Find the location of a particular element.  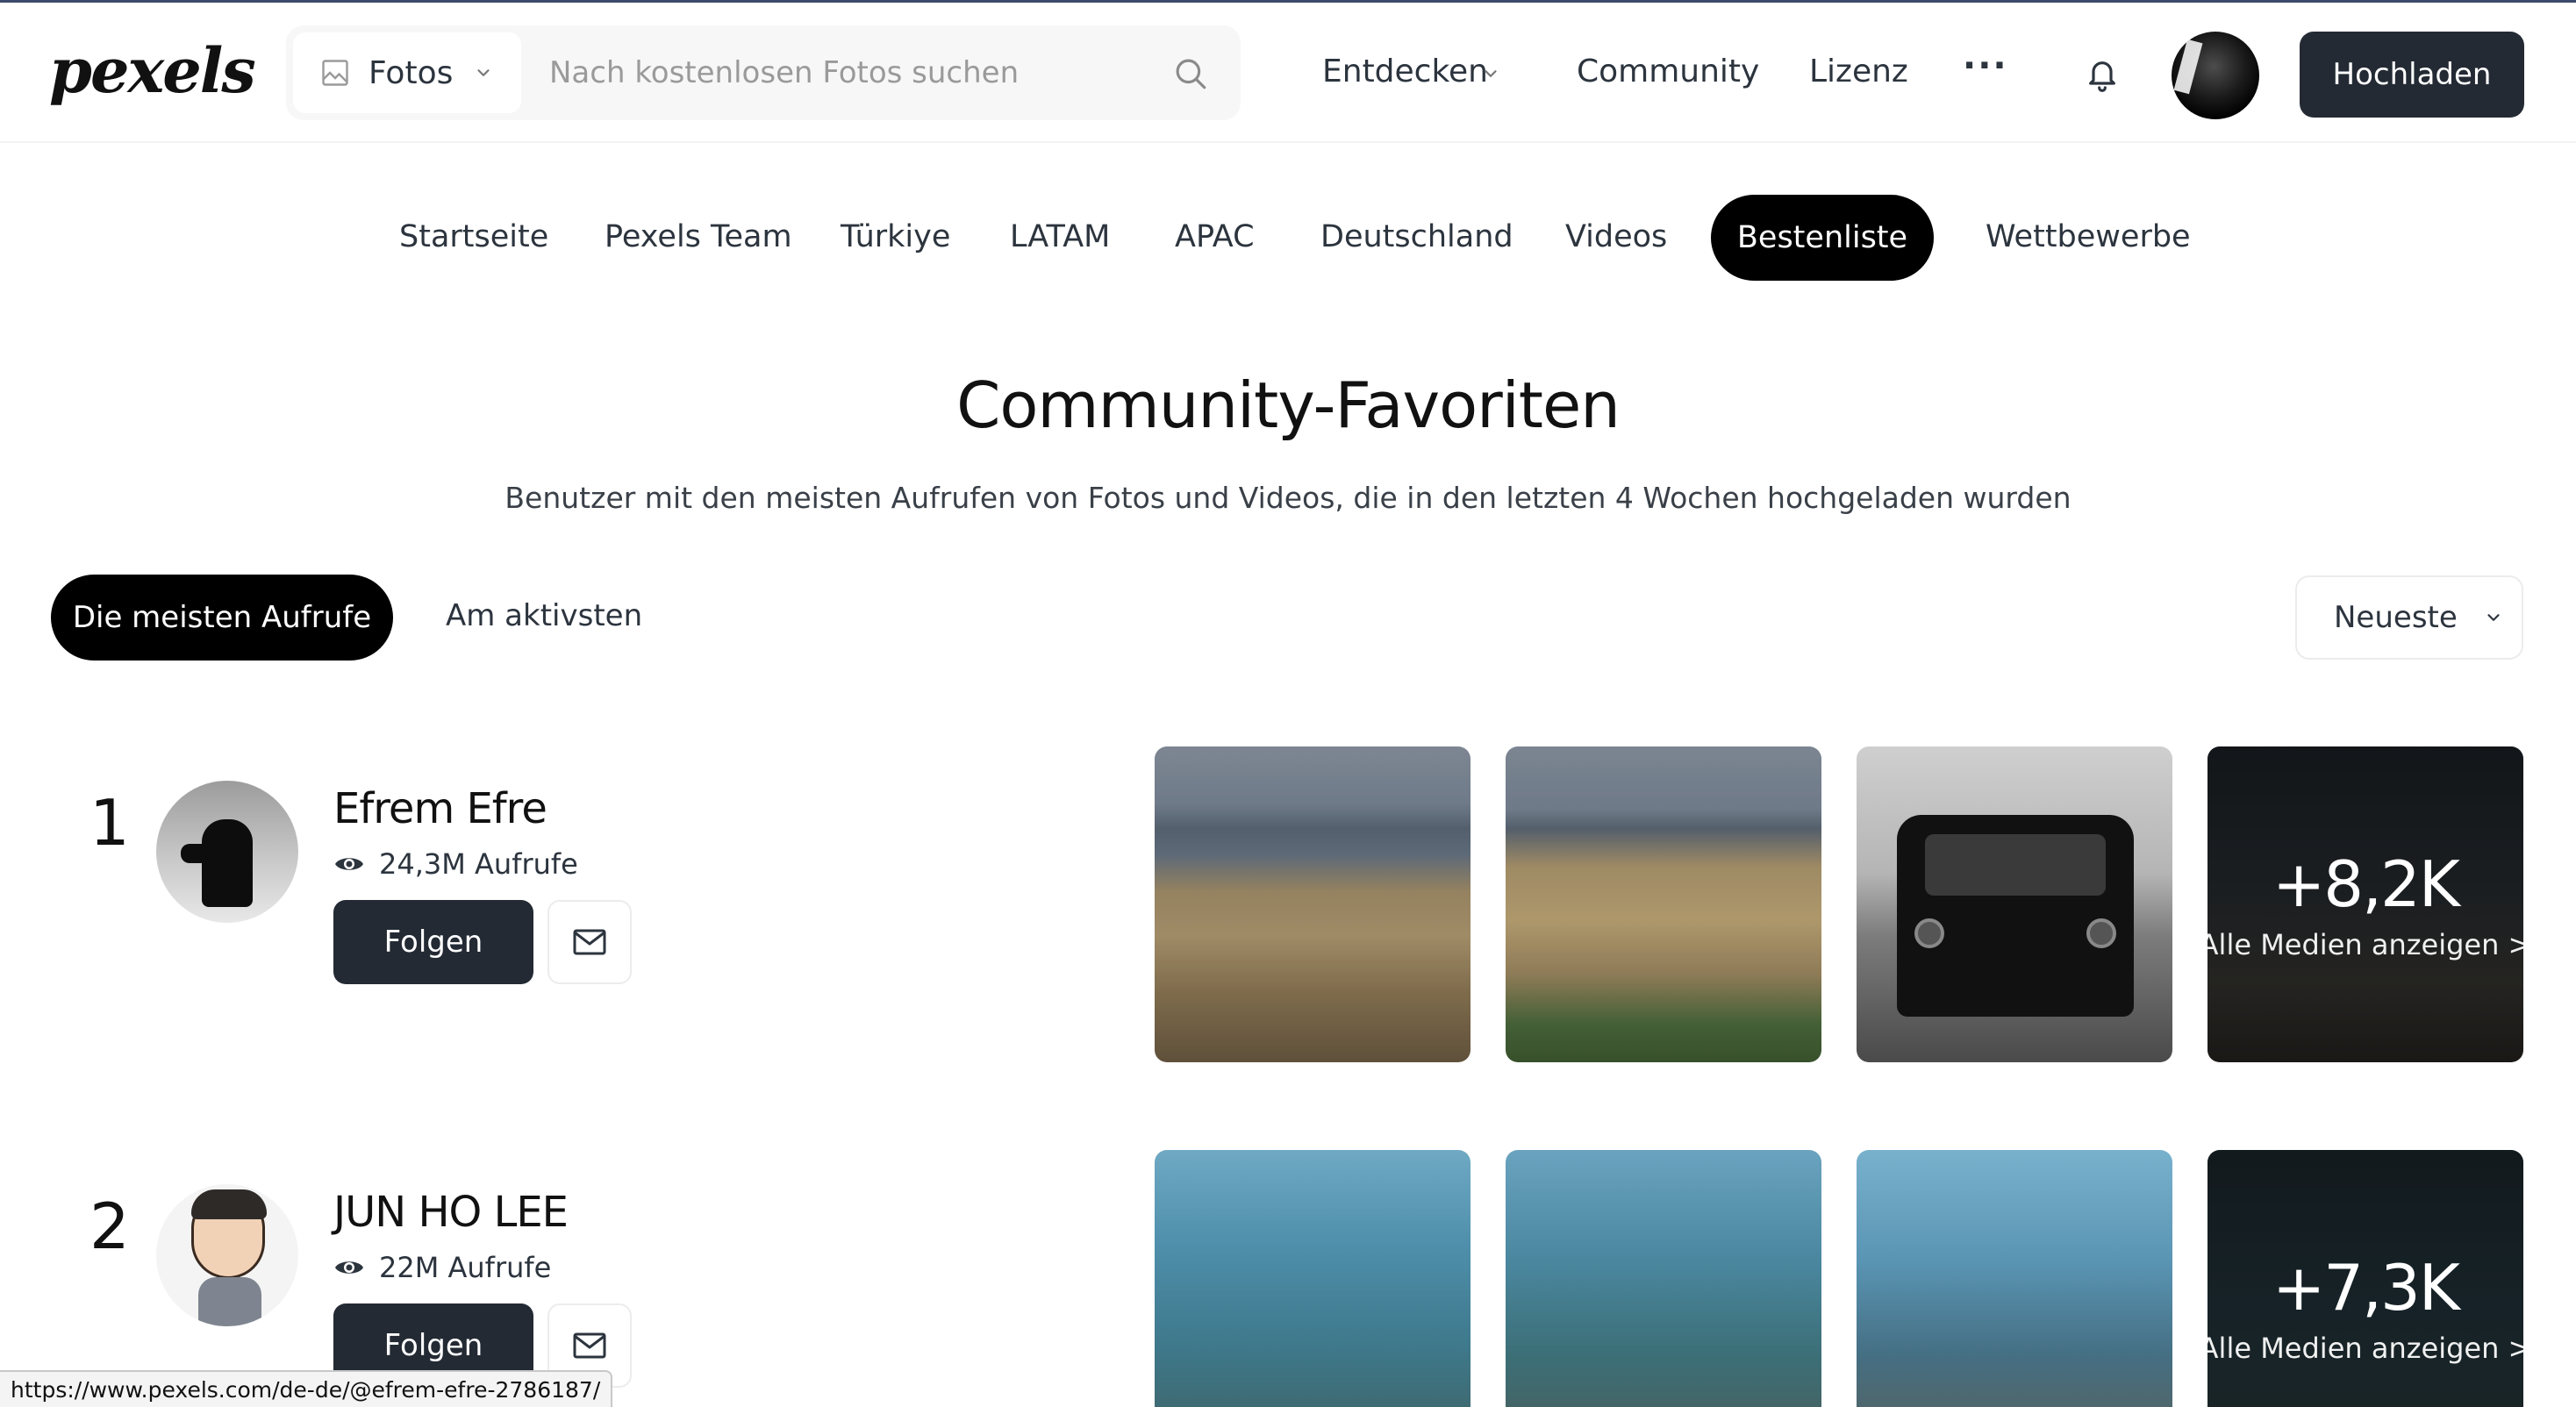

upload-button: Hochladen is located at coordinates (2412, 75).